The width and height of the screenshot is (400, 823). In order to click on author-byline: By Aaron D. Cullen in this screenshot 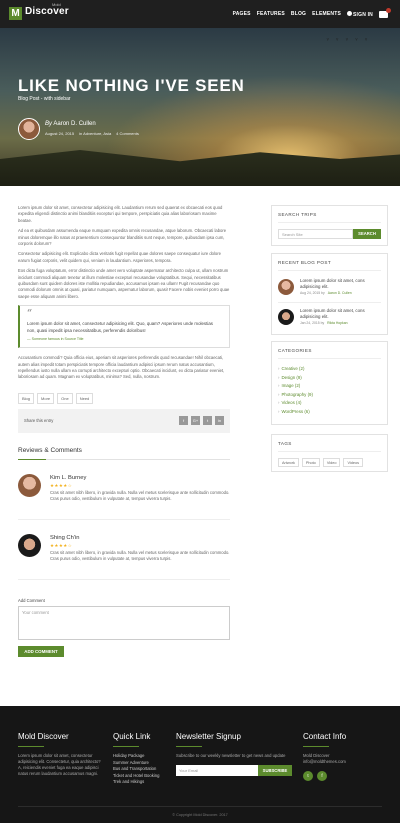, I will do `click(70, 124)`.